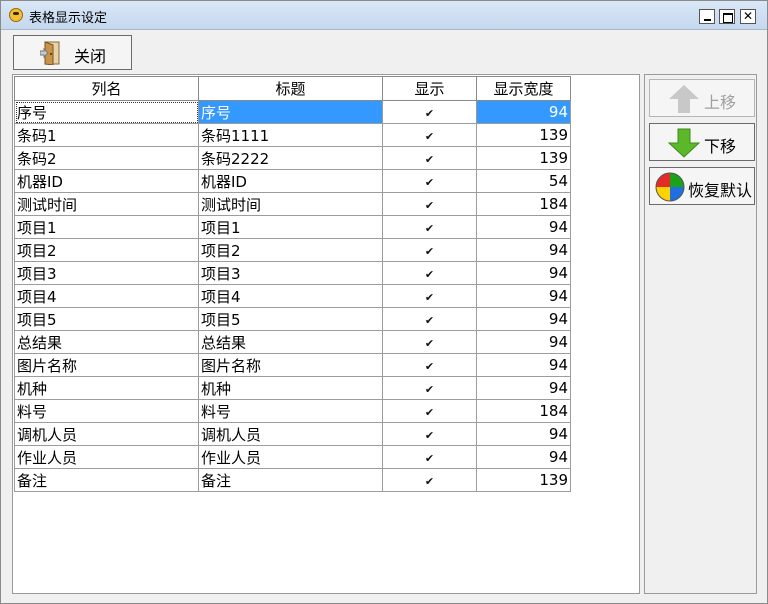 This screenshot has width=768, height=604. What do you see at coordinates (106, 434) in the screenshot?
I see `column-name-cell: 调机人员` at bounding box center [106, 434].